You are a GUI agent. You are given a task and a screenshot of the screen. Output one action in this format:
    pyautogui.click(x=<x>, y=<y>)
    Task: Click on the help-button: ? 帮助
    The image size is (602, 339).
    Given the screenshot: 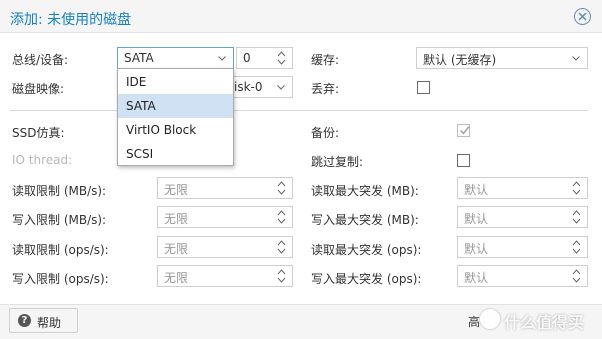 What is the action you would take?
    pyautogui.click(x=43, y=320)
    